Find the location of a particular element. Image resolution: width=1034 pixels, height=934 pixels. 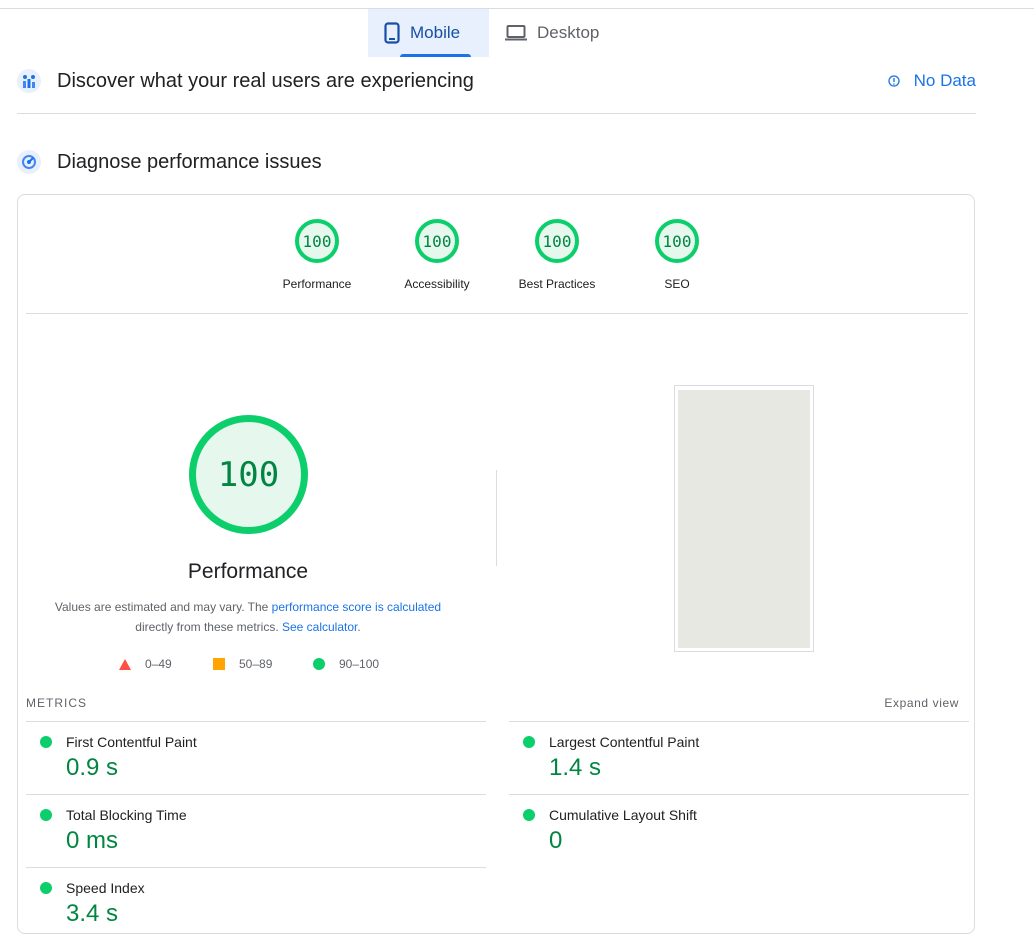

no-data-label: No Data is located at coordinates (944, 80).